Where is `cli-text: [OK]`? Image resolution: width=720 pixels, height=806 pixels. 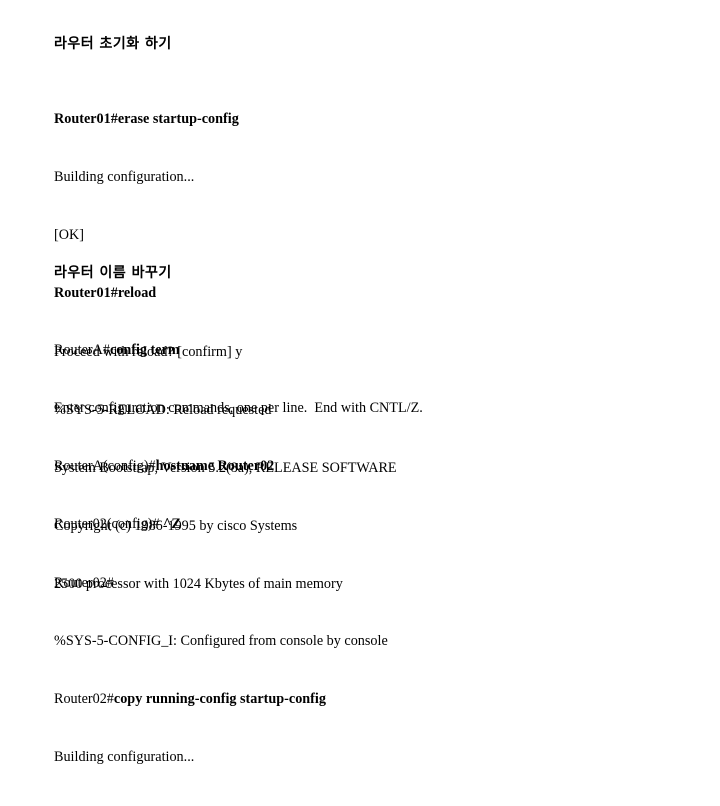 cli-text: [OK] is located at coordinates (69, 235).